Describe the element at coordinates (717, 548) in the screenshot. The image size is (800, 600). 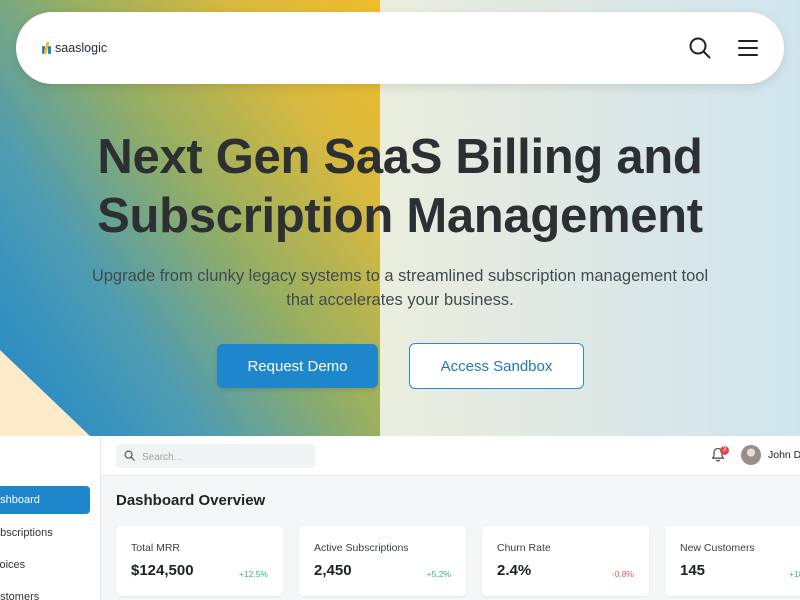
I see `metric-label: New Customers` at that location.